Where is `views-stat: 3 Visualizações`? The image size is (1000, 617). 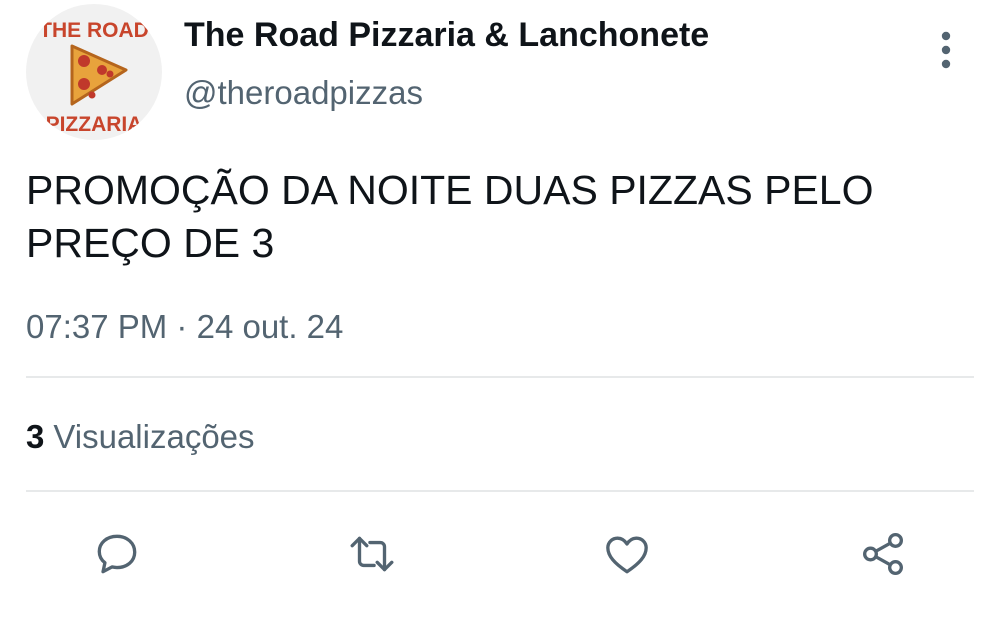
views-stat: 3 Visualizações is located at coordinates (140, 437).